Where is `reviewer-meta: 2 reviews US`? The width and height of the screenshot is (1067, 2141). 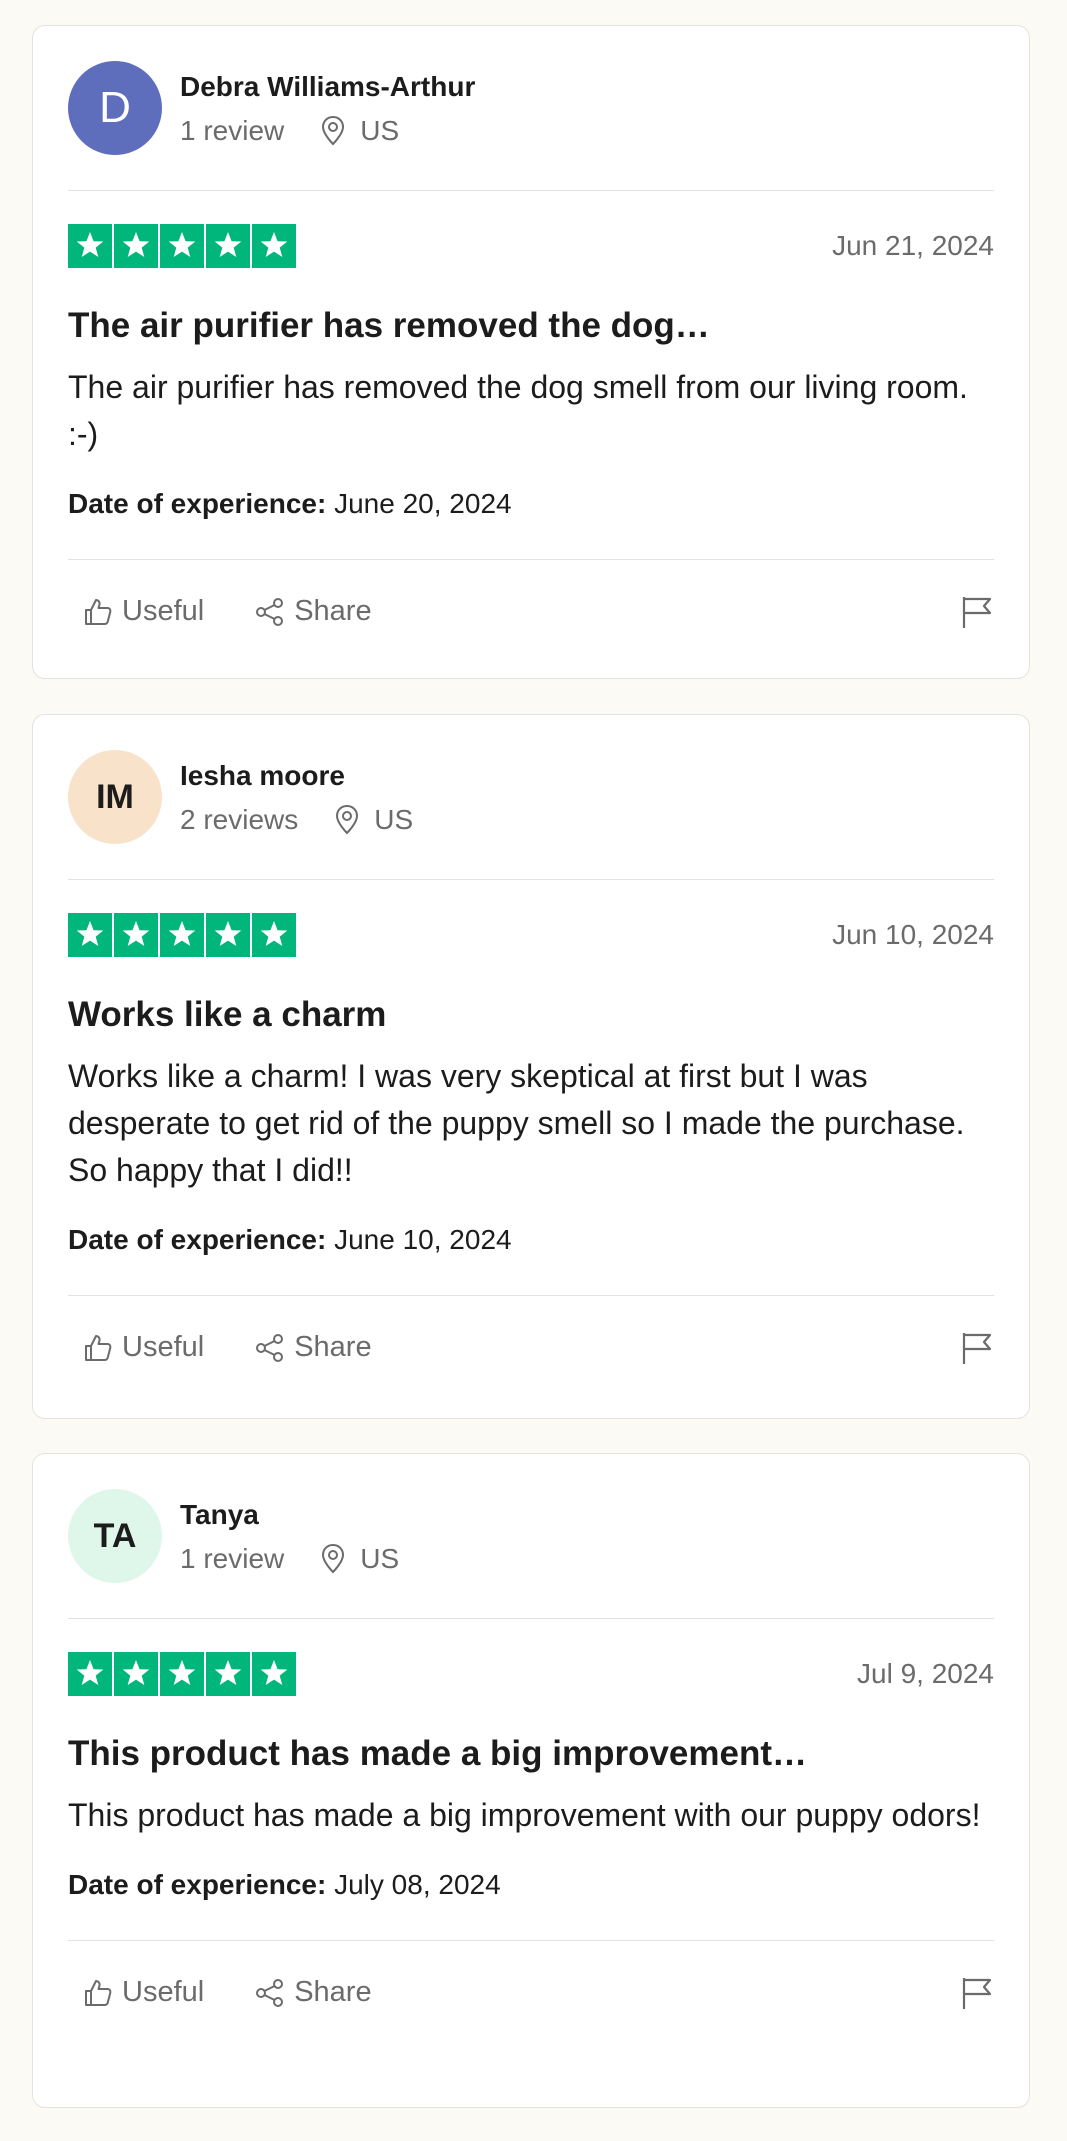 reviewer-meta: 2 reviews US is located at coordinates (296, 820).